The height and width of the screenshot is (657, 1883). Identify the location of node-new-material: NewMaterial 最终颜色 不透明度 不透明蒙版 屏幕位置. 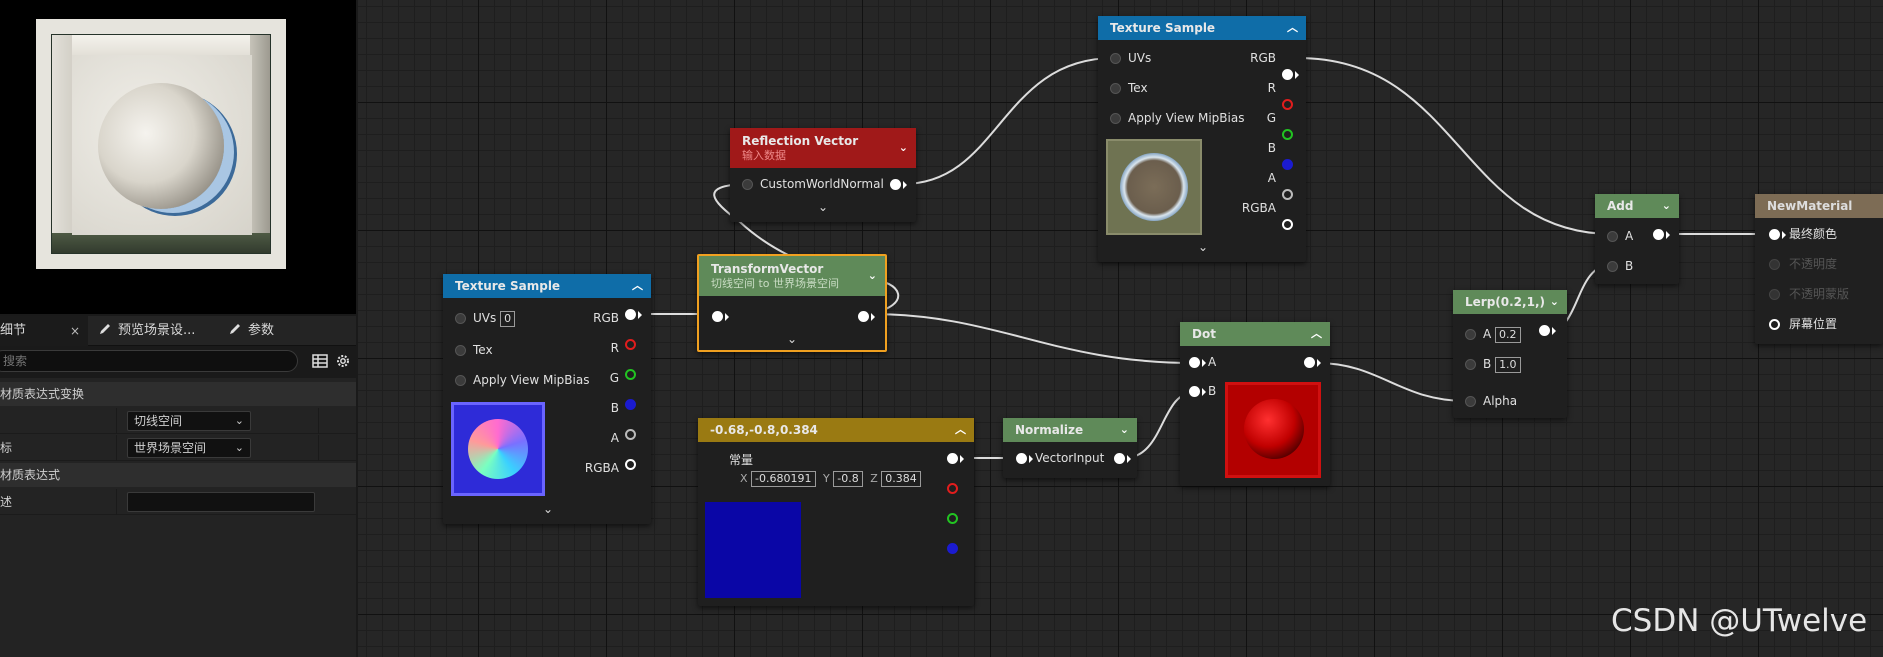
(1819, 269).